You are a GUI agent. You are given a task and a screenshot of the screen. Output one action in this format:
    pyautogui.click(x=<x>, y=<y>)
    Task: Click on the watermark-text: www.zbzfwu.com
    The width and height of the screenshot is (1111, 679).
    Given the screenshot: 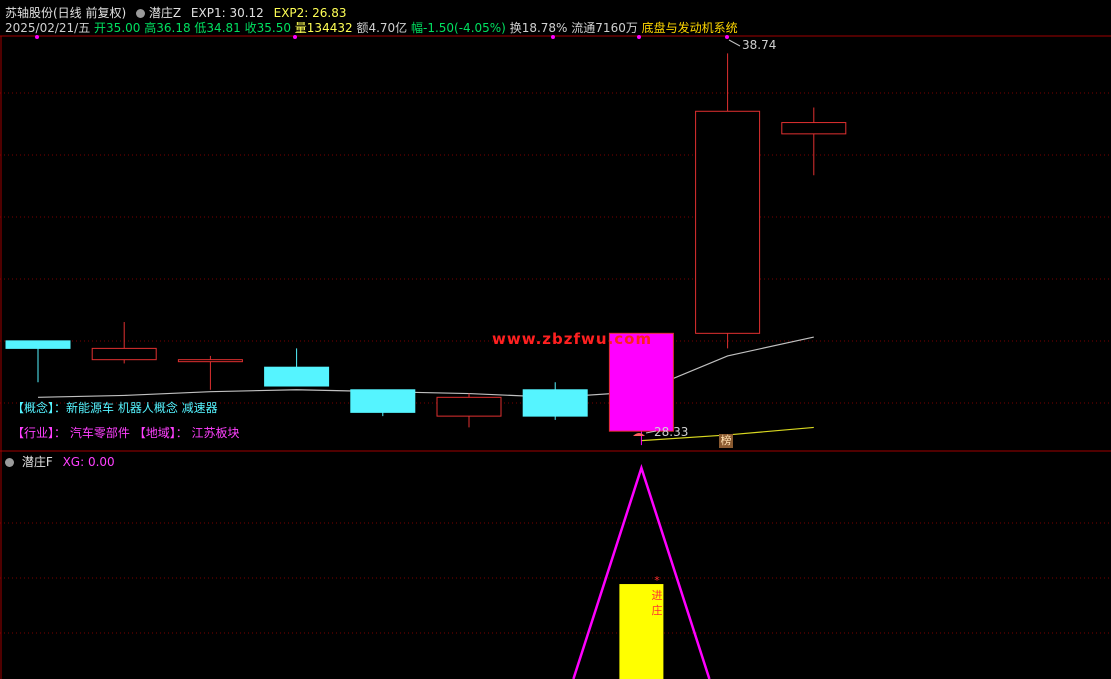 What is the action you would take?
    pyautogui.click(x=572, y=339)
    